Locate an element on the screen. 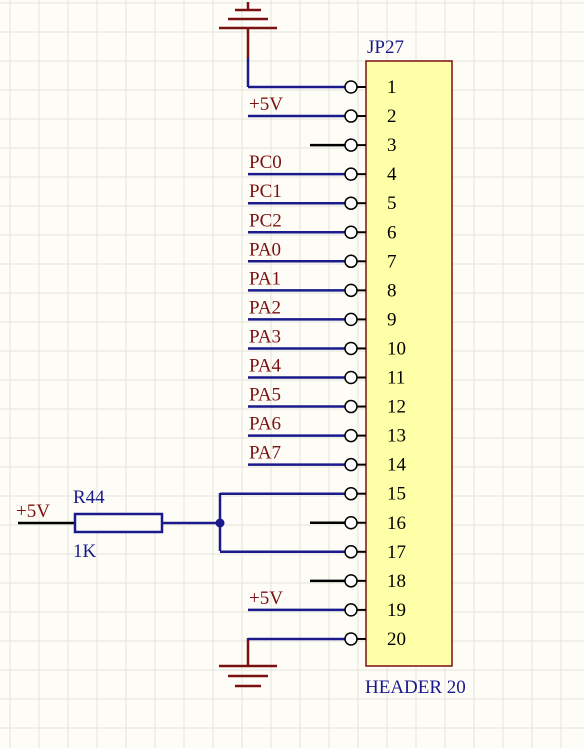  pin-number: 14 is located at coordinates (397, 465).